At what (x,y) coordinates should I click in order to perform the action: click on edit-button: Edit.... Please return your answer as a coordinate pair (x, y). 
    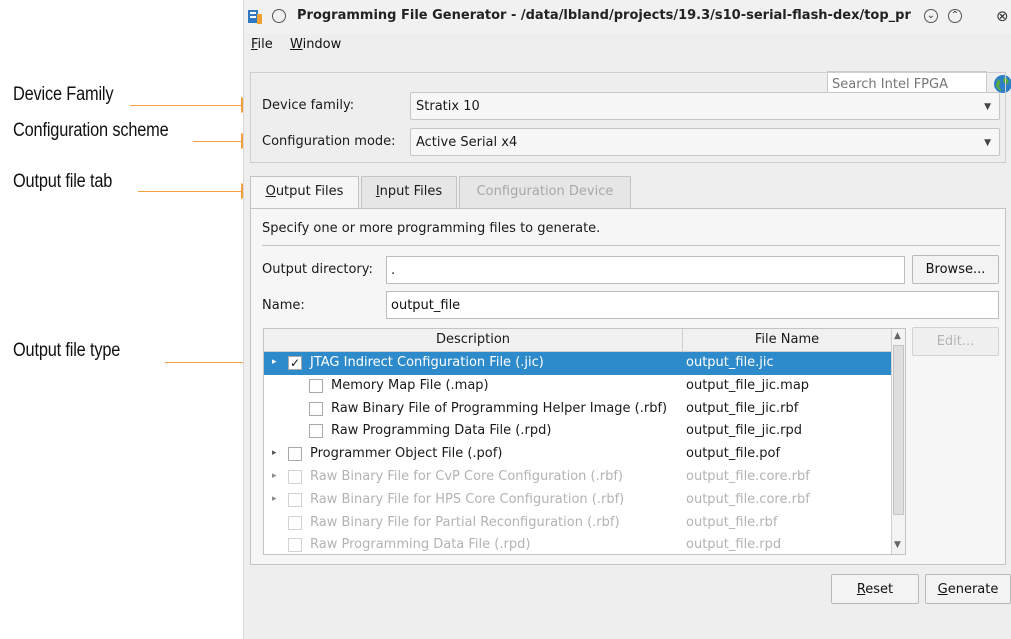
    Looking at the image, I should click on (955, 341).